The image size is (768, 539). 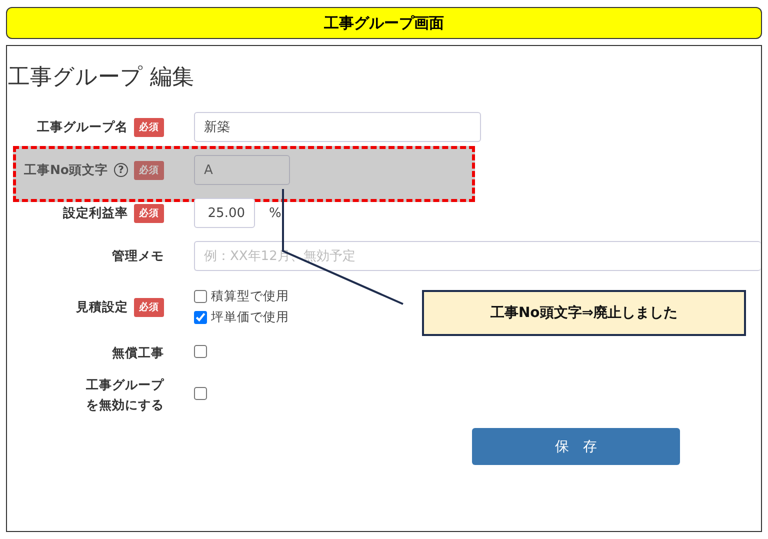 What do you see at coordinates (242, 170) in the screenshot?
I see `text-field: A` at bounding box center [242, 170].